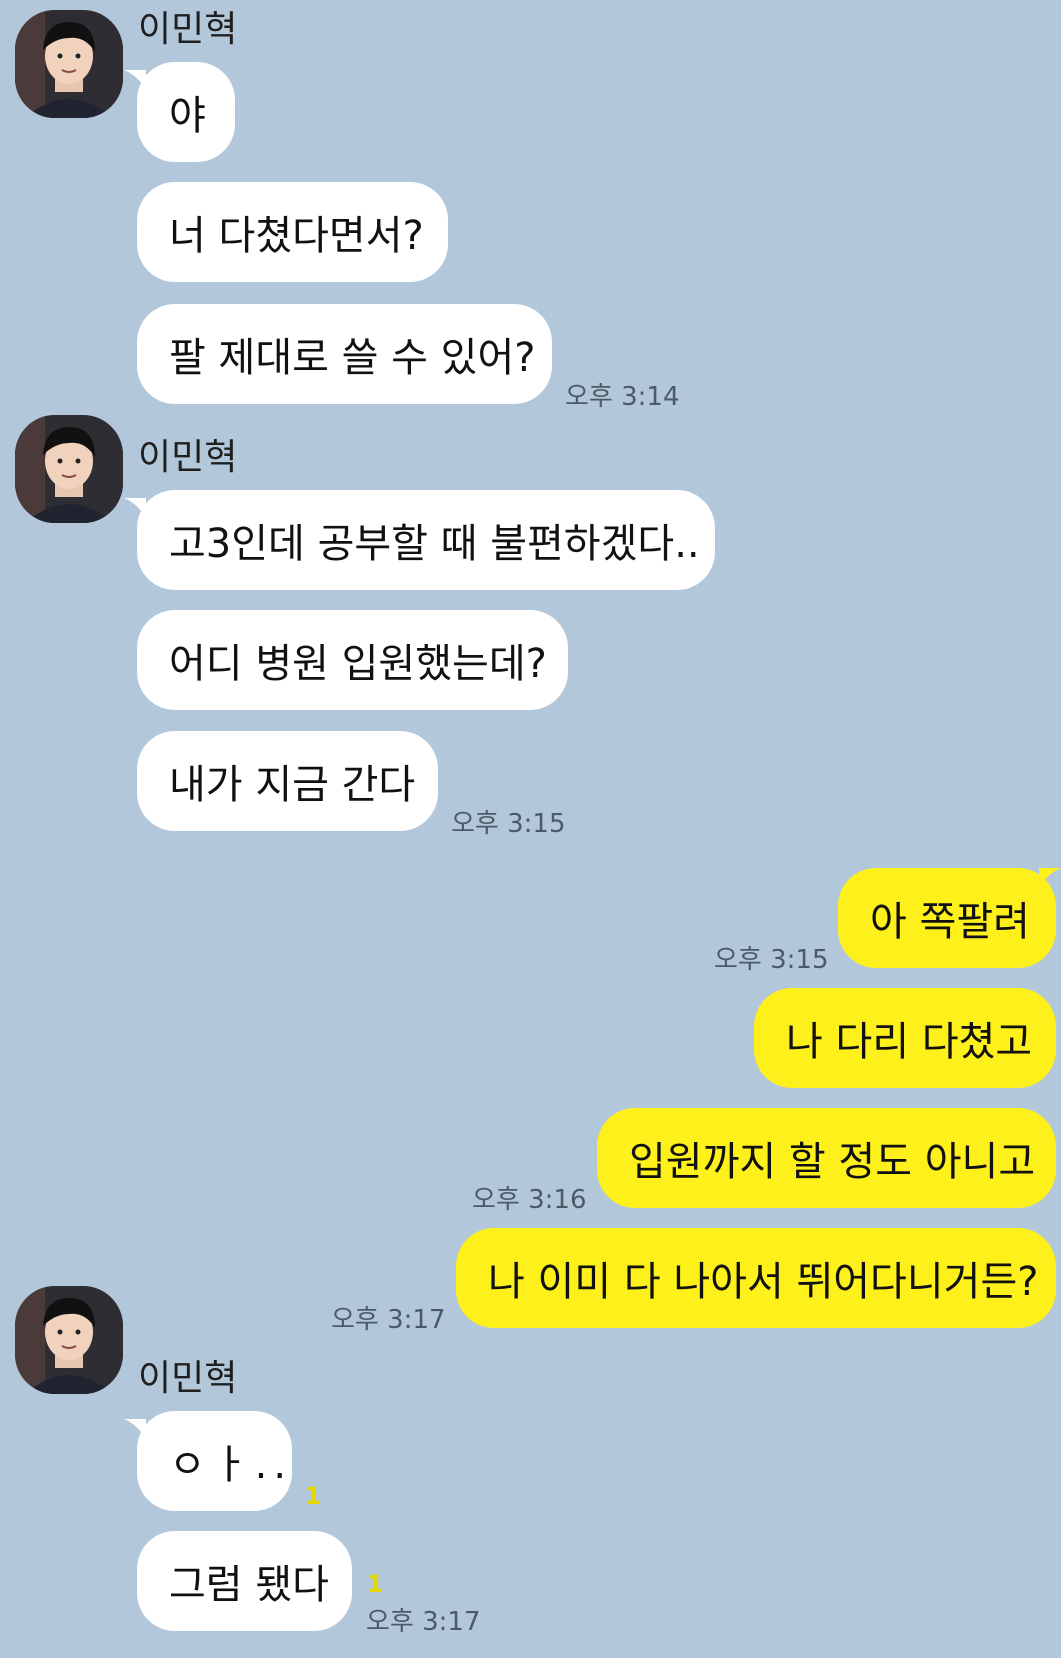 The height and width of the screenshot is (1658, 1061). Describe the element at coordinates (905, 1038) in the screenshot. I see `outgoing-message: 나 다리 다쳤고` at that location.